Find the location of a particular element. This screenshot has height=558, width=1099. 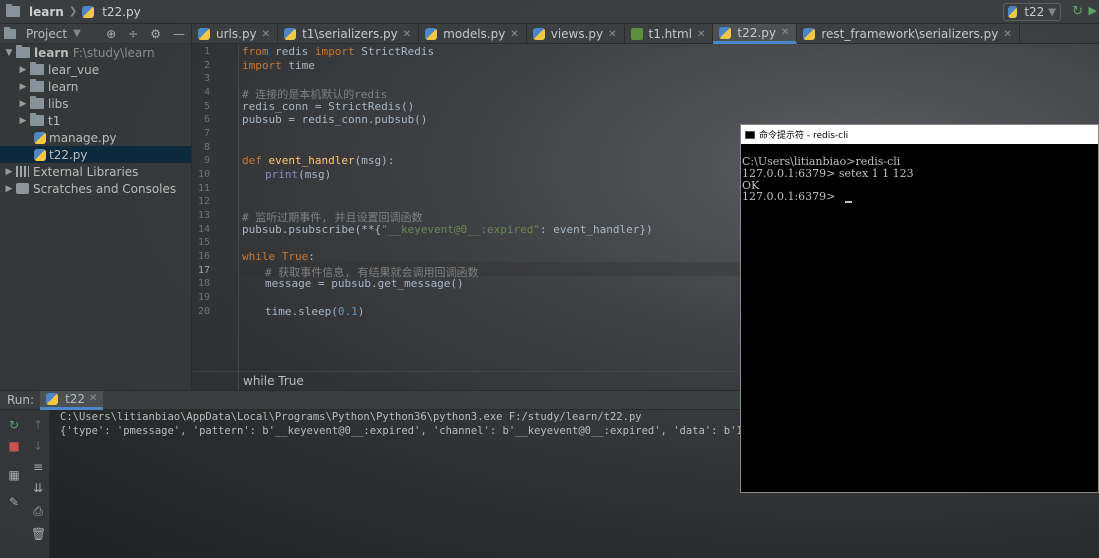

title-bar: learn ❯ t22.py t22 ▼ ↻ ▶ is located at coordinates (549, 12).